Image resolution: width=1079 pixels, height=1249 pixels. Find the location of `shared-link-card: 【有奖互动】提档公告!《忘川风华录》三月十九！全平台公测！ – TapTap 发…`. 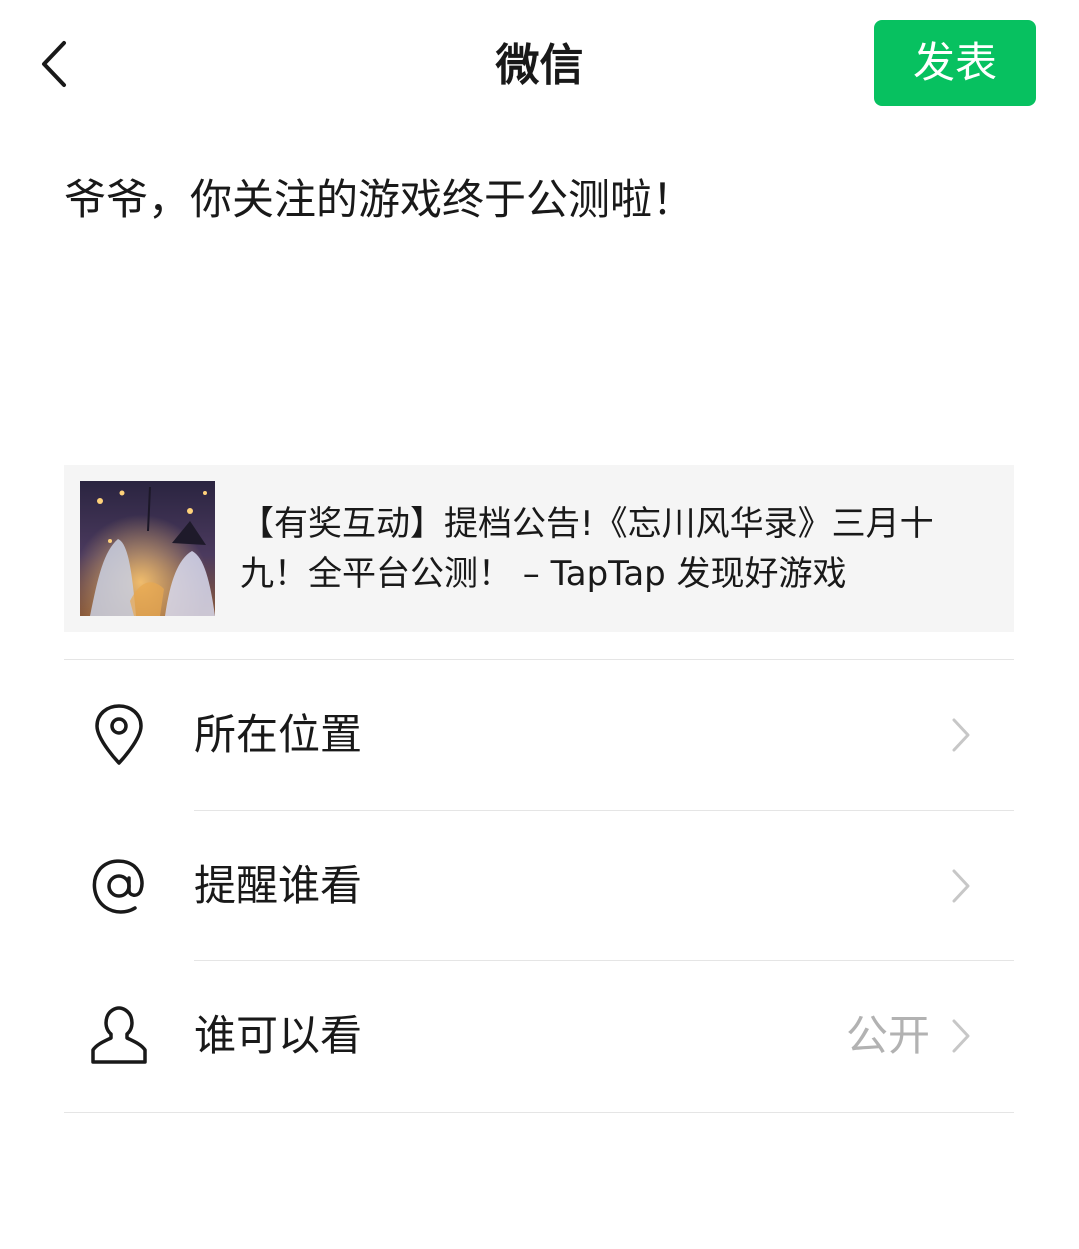

shared-link-card: 【有奖互动】提档公告!《忘川风华录》三月十九！全平台公测！ – TapTap 发… is located at coordinates (539, 548).